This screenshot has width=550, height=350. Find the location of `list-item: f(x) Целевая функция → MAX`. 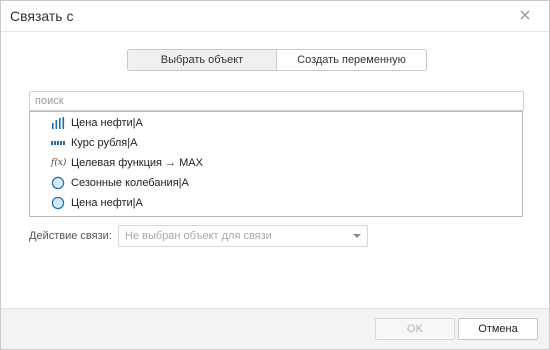

list-item: f(x) Целевая функция → MAX is located at coordinates (276, 163).